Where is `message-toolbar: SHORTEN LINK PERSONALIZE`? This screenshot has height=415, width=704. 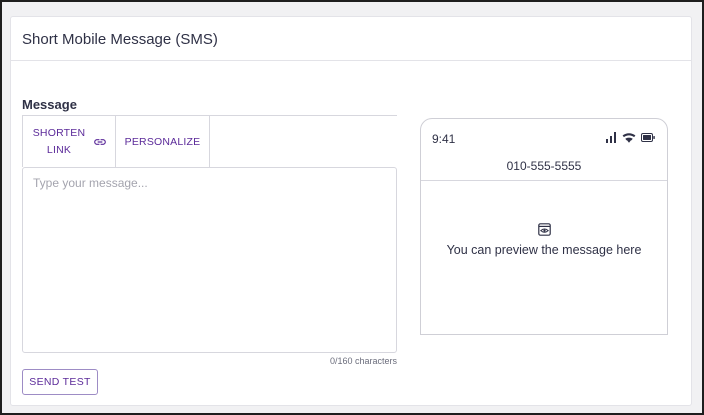 message-toolbar: SHORTEN LINK PERSONALIZE is located at coordinates (209, 141).